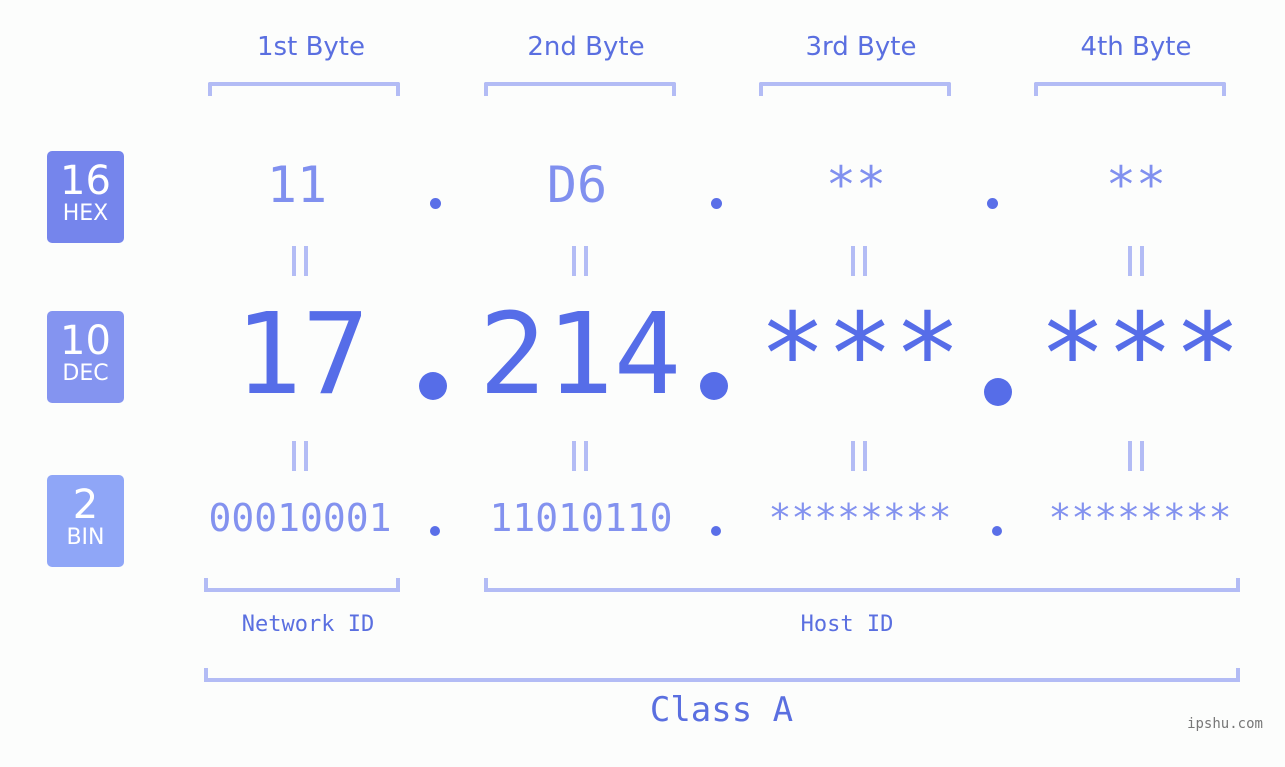 The width and height of the screenshot is (1285, 767). Describe the element at coordinates (308, 624) in the screenshot. I see `network-id-label: Network ID` at that location.